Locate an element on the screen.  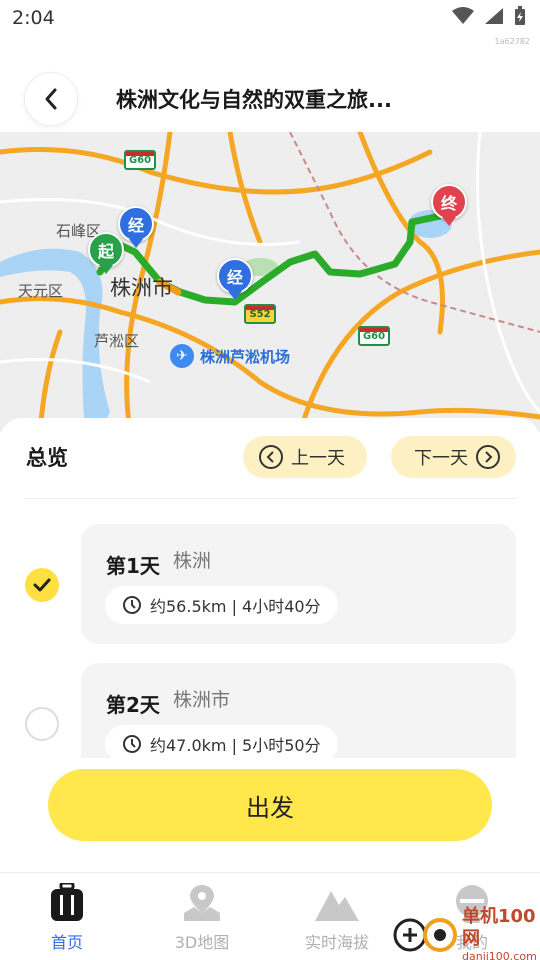
watermark-logo-icon is located at coordinates (427, 935).